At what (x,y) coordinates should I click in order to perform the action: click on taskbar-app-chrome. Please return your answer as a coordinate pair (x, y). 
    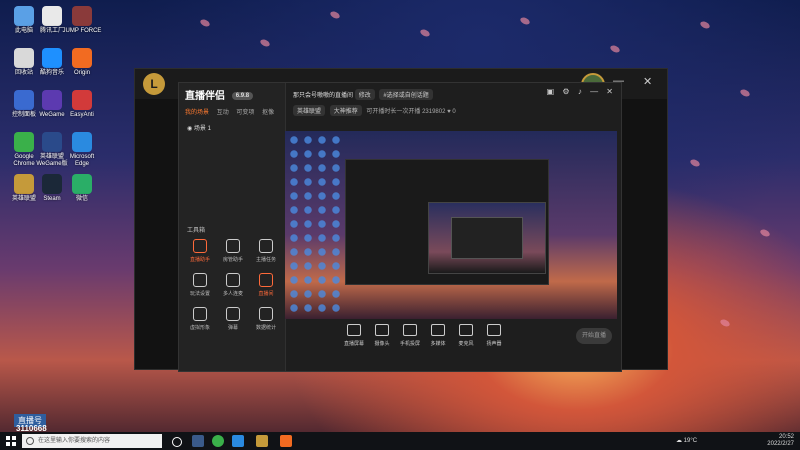
    Looking at the image, I should click on (218, 441).